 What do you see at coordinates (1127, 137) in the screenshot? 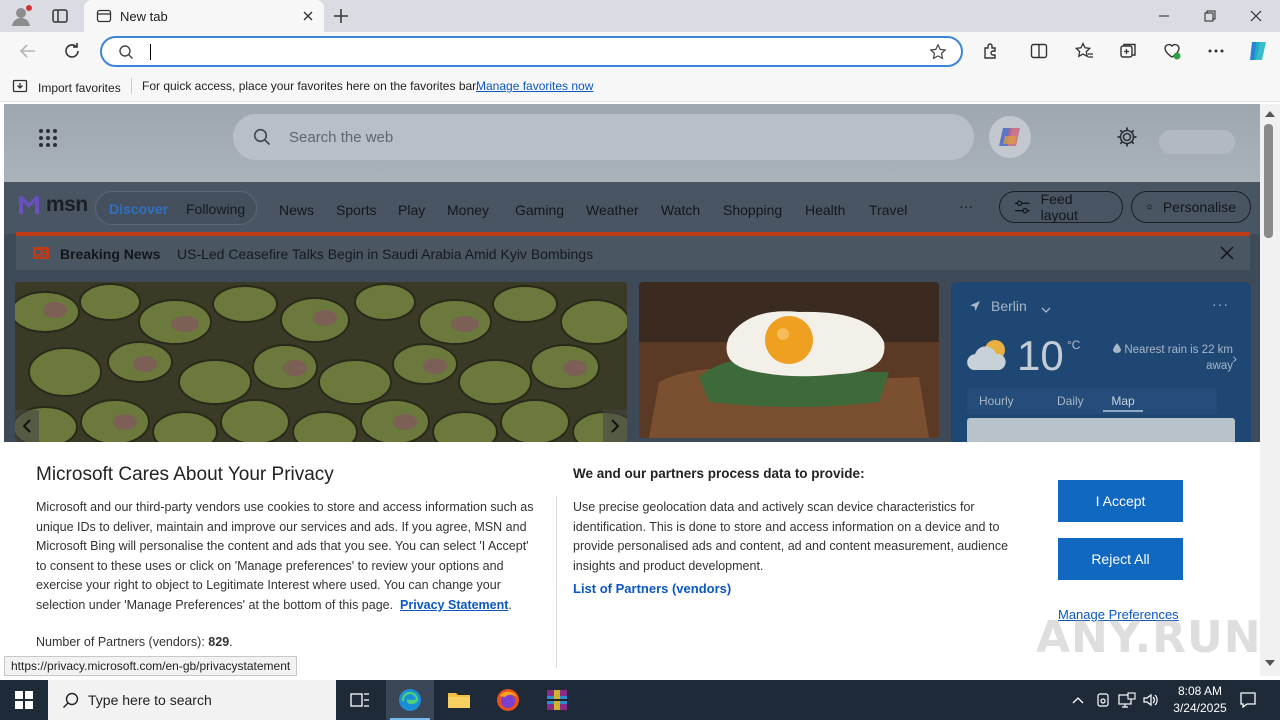
I see `settings-gear-icon` at bounding box center [1127, 137].